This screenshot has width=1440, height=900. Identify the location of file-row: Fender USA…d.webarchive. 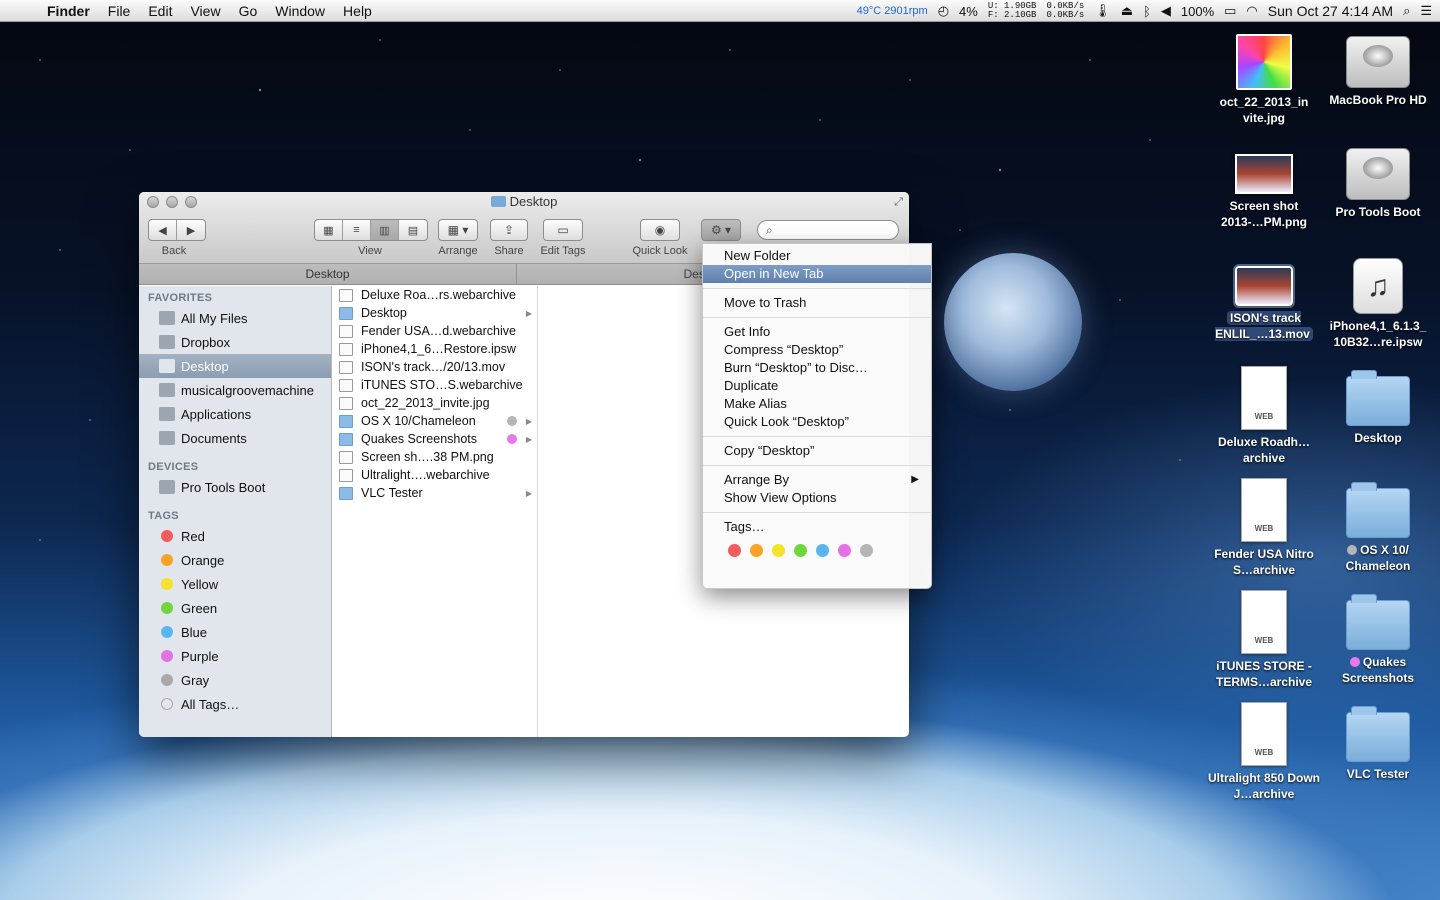
(435, 331).